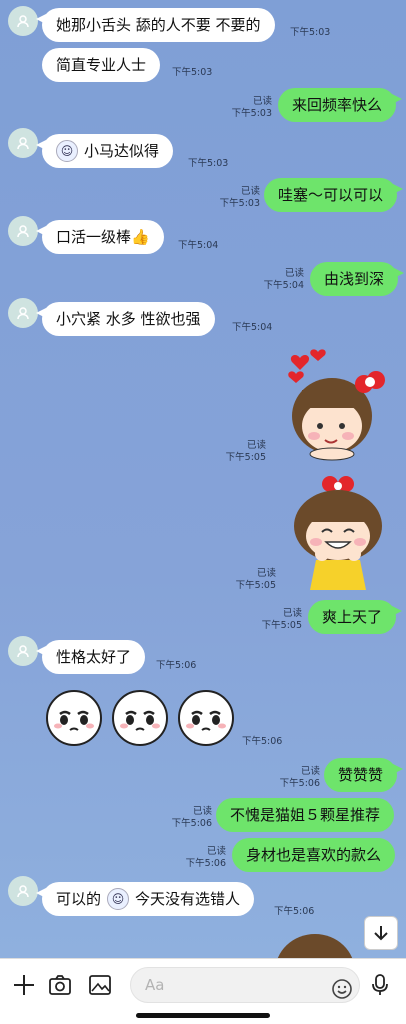 The image size is (406, 1024). I want to click on plus-icon, so click(24, 985).